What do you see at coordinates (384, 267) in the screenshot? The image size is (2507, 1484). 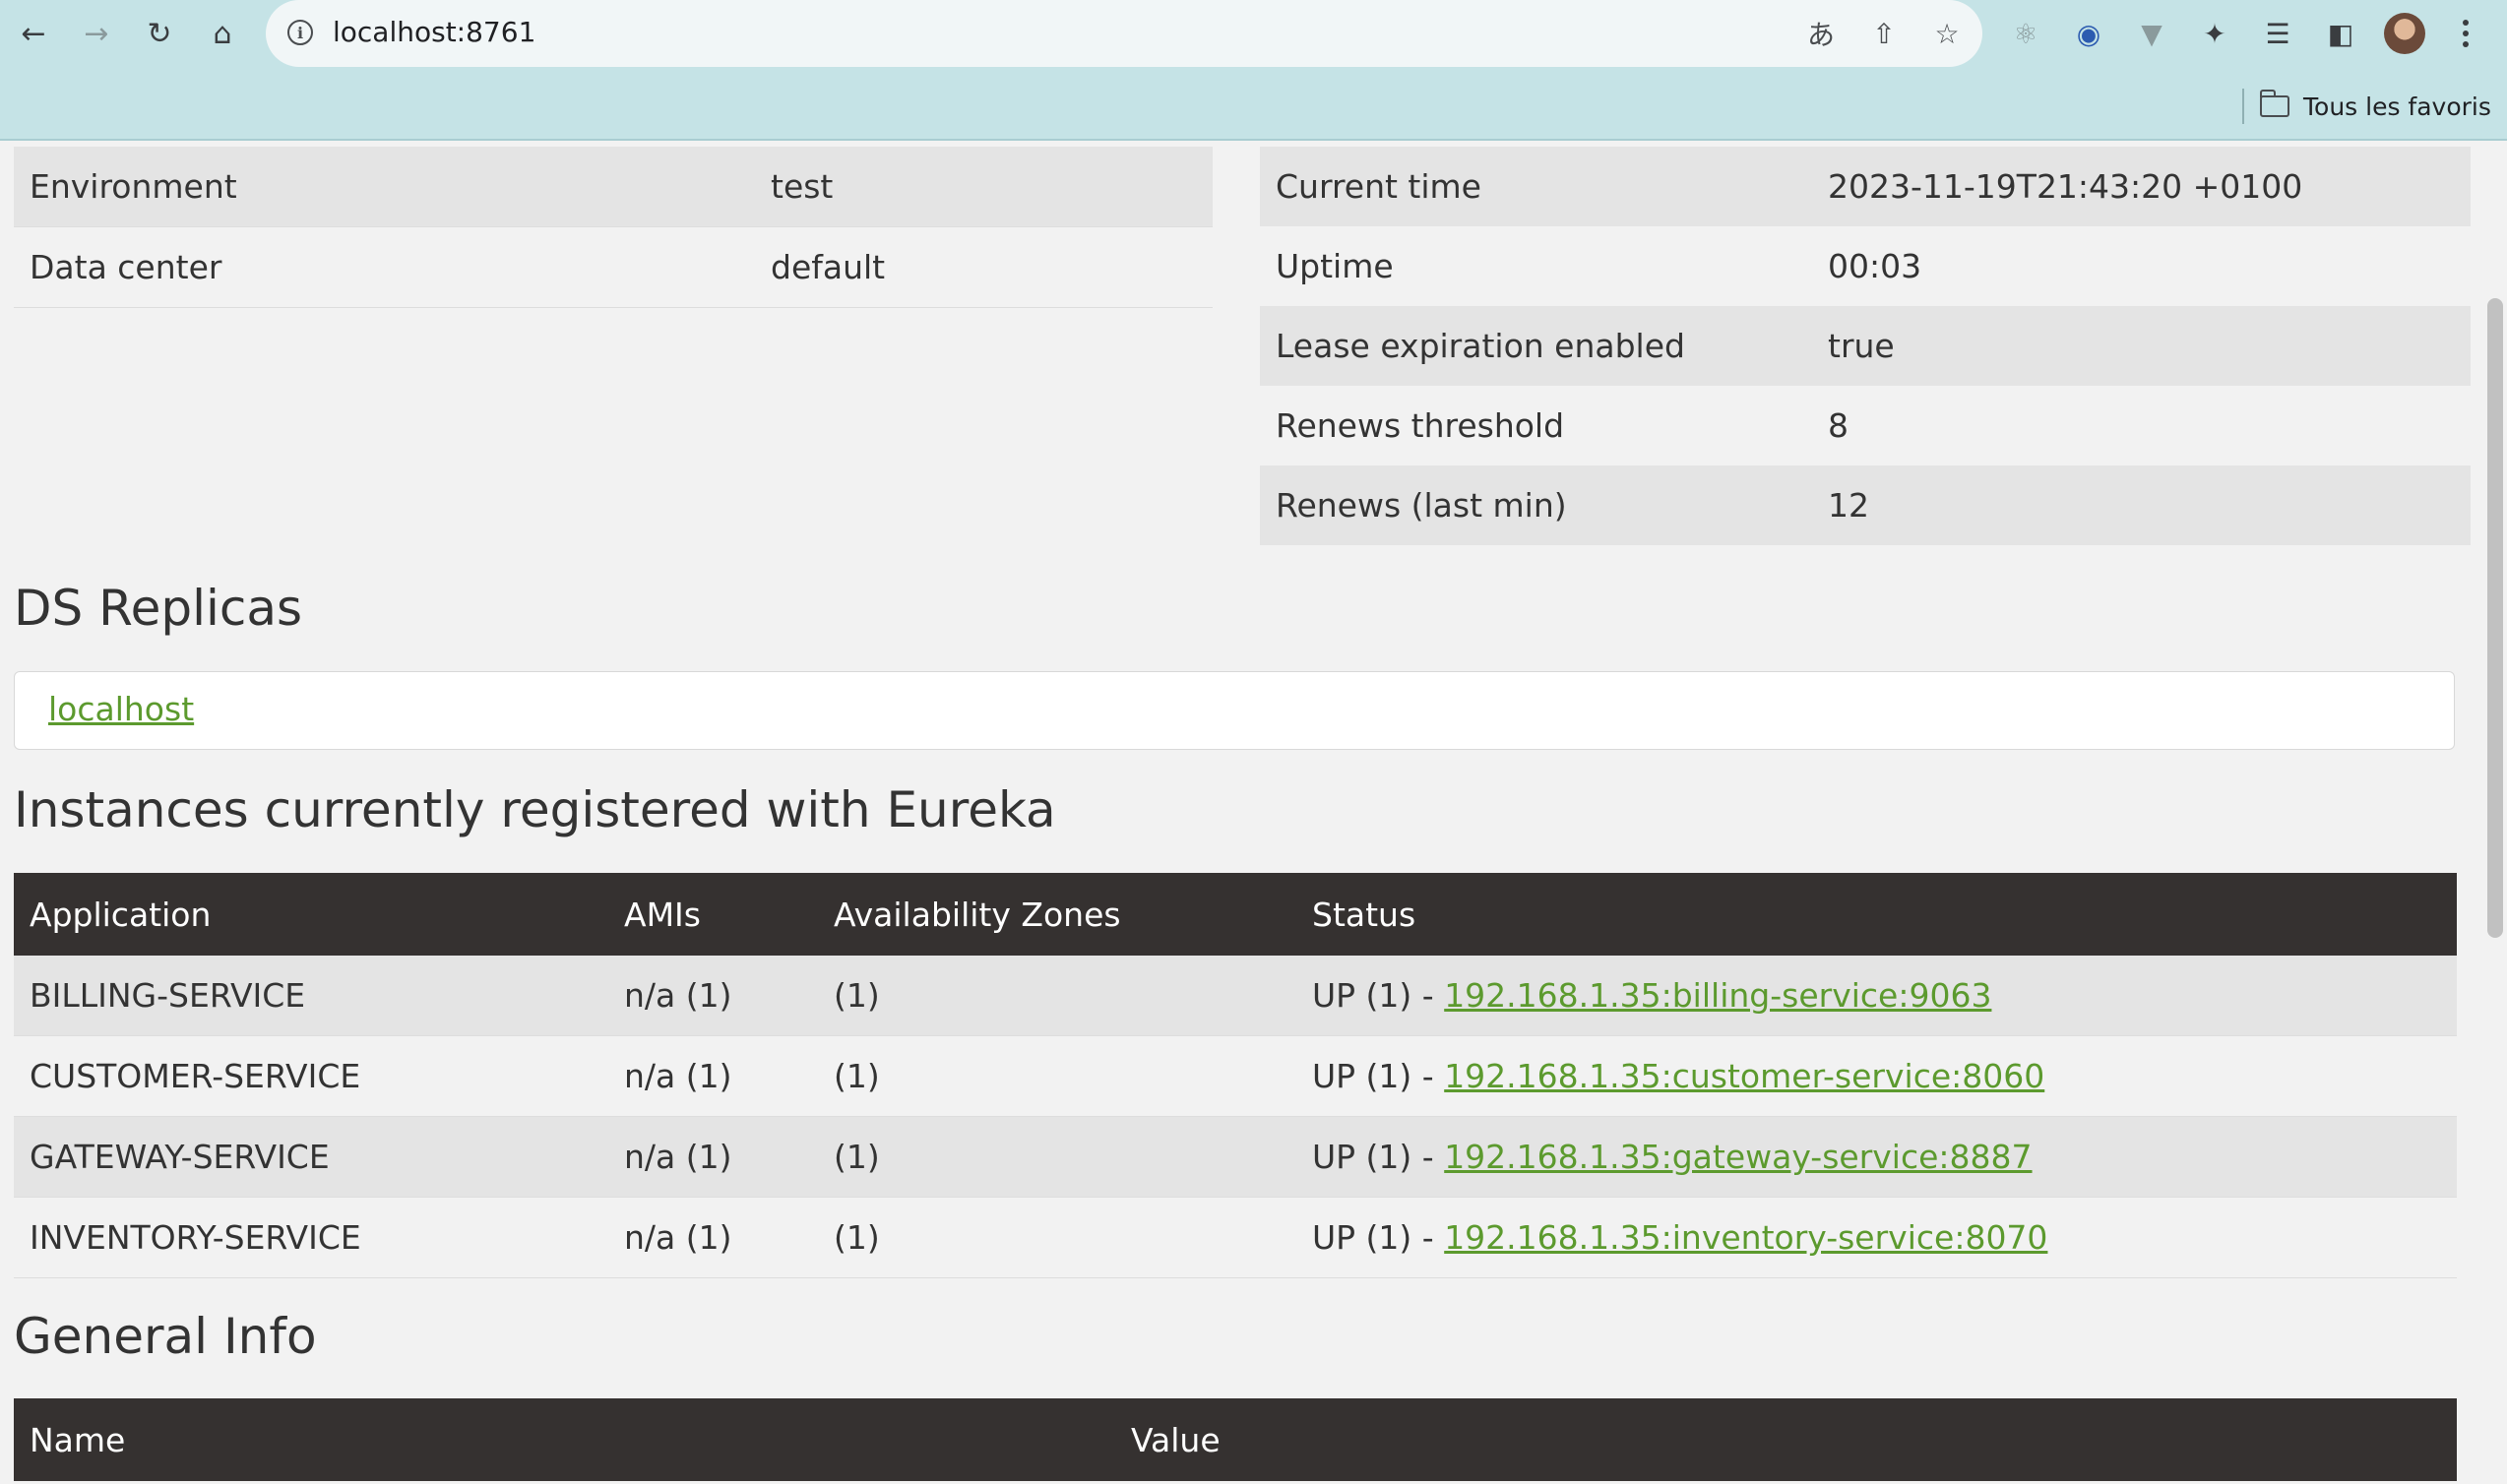 I see `info-label: Data center` at bounding box center [384, 267].